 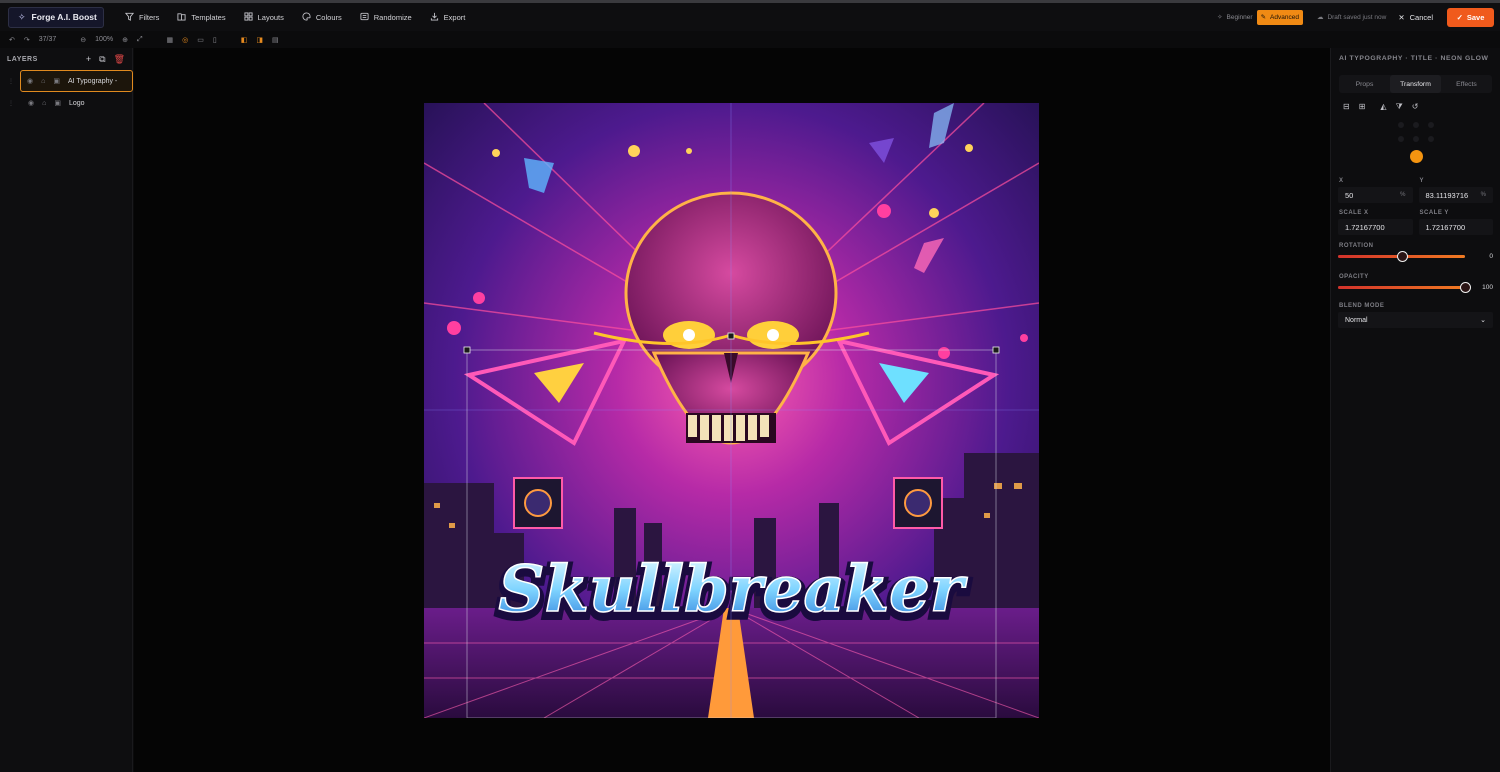 What do you see at coordinates (200, 40) in the screenshot?
I see `frame-icon: ▭` at bounding box center [200, 40].